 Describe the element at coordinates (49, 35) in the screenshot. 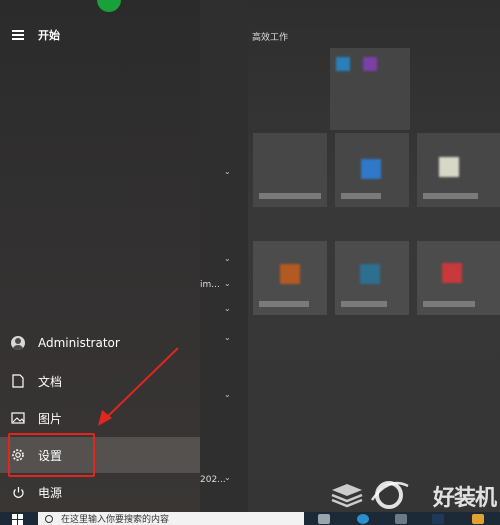

I see `start-title: 开始` at that location.